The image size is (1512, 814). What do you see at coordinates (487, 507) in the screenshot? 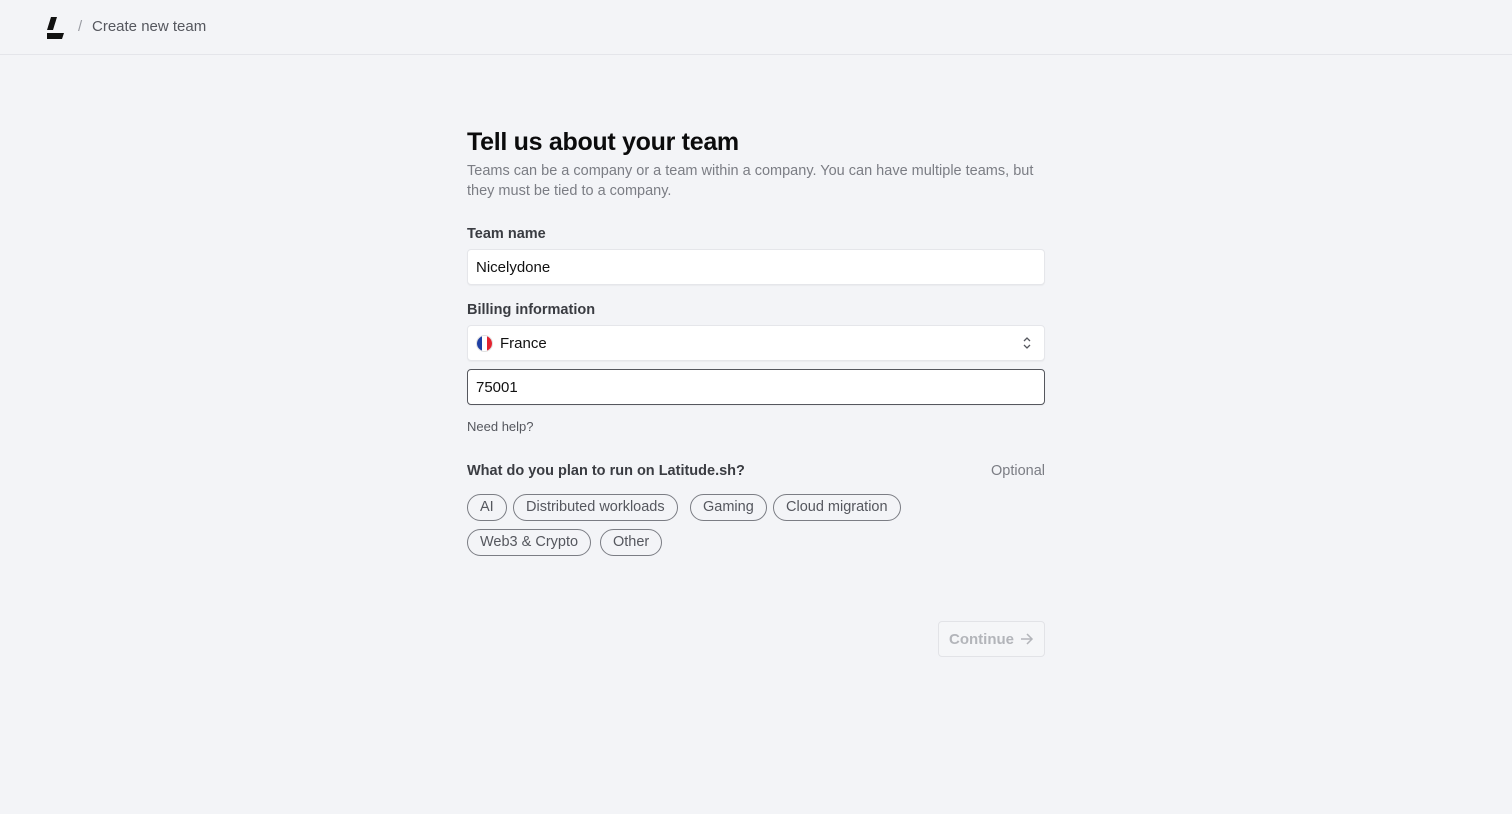
I see `chip-ai: AI` at bounding box center [487, 507].